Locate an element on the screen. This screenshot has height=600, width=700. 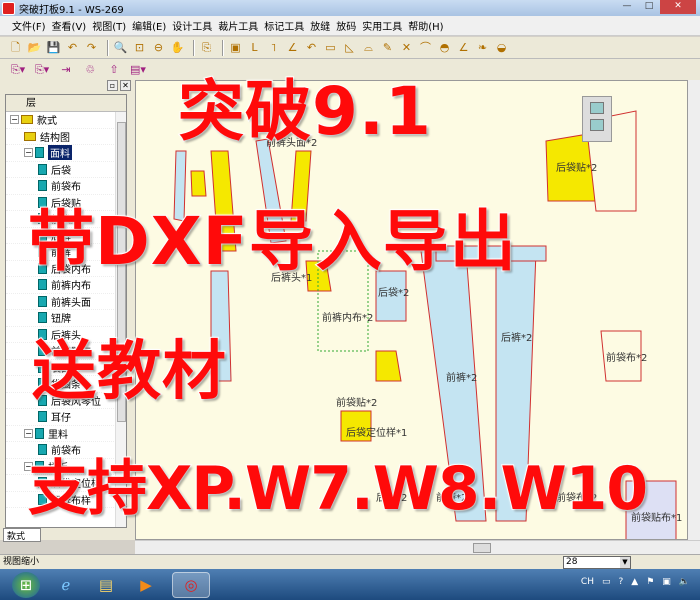
menu-item: 实用工具 is located at coordinates (382, 25).